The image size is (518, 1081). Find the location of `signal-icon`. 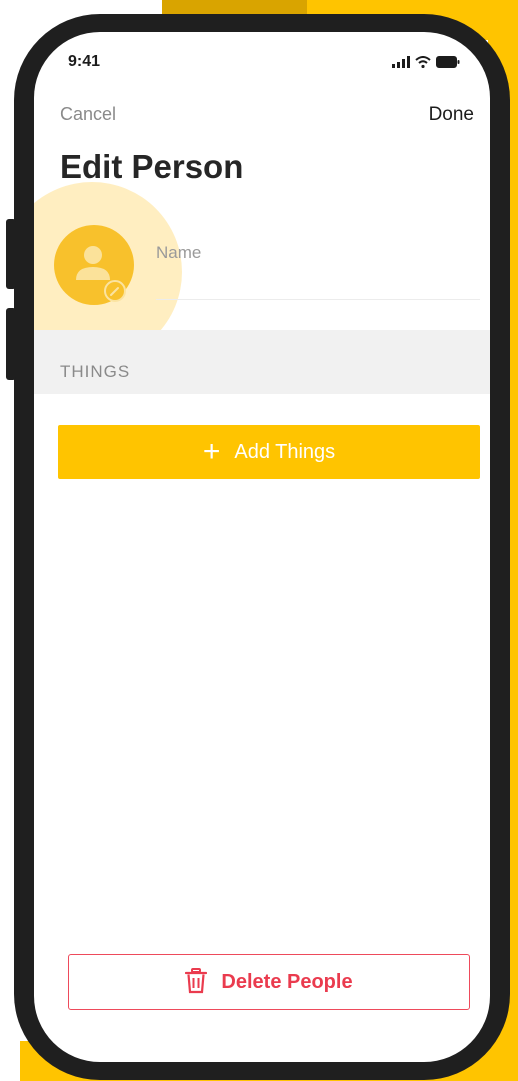

signal-icon is located at coordinates (401, 64).